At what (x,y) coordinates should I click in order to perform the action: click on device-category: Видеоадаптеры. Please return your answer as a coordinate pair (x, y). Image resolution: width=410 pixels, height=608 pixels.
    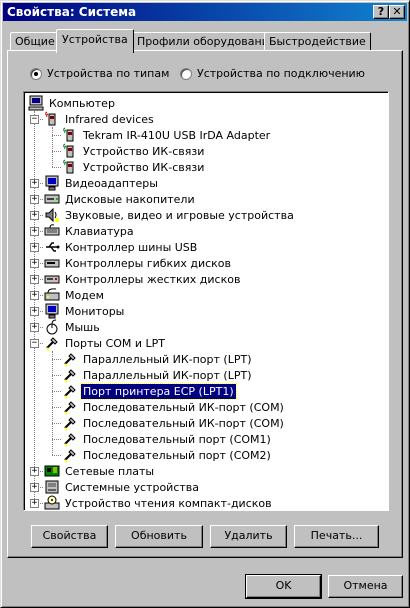
    Looking at the image, I should click on (102, 183).